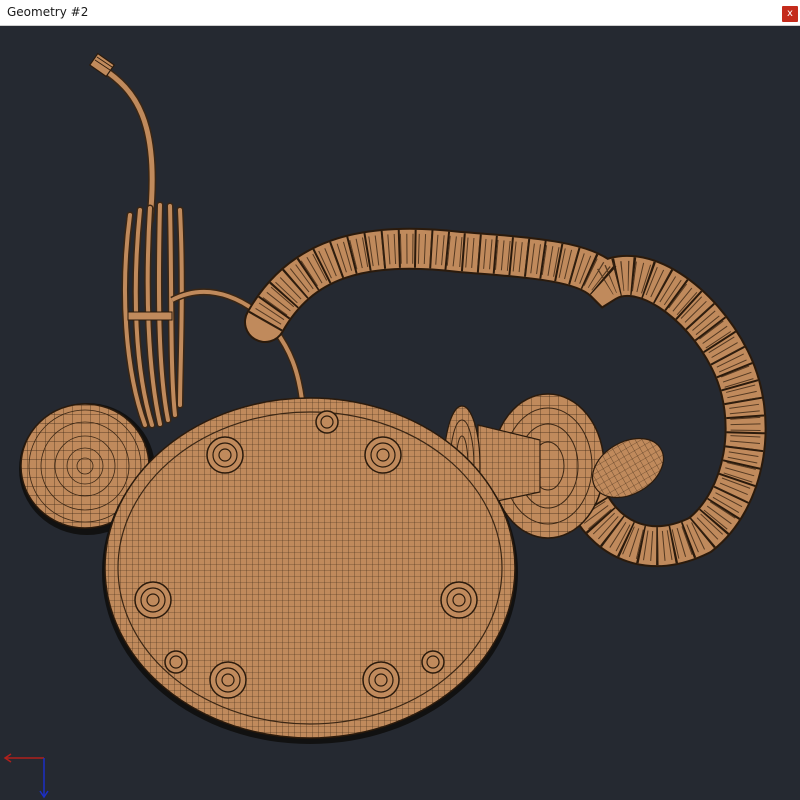  I want to click on cord-tie, so click(150, 316).